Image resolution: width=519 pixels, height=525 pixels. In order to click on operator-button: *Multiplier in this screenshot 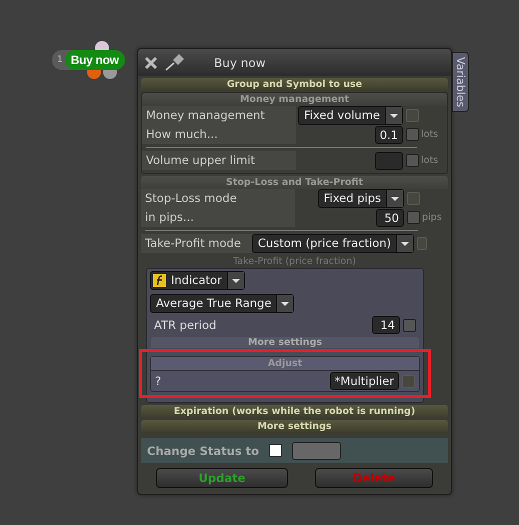, I will do `click(364, 381)`.